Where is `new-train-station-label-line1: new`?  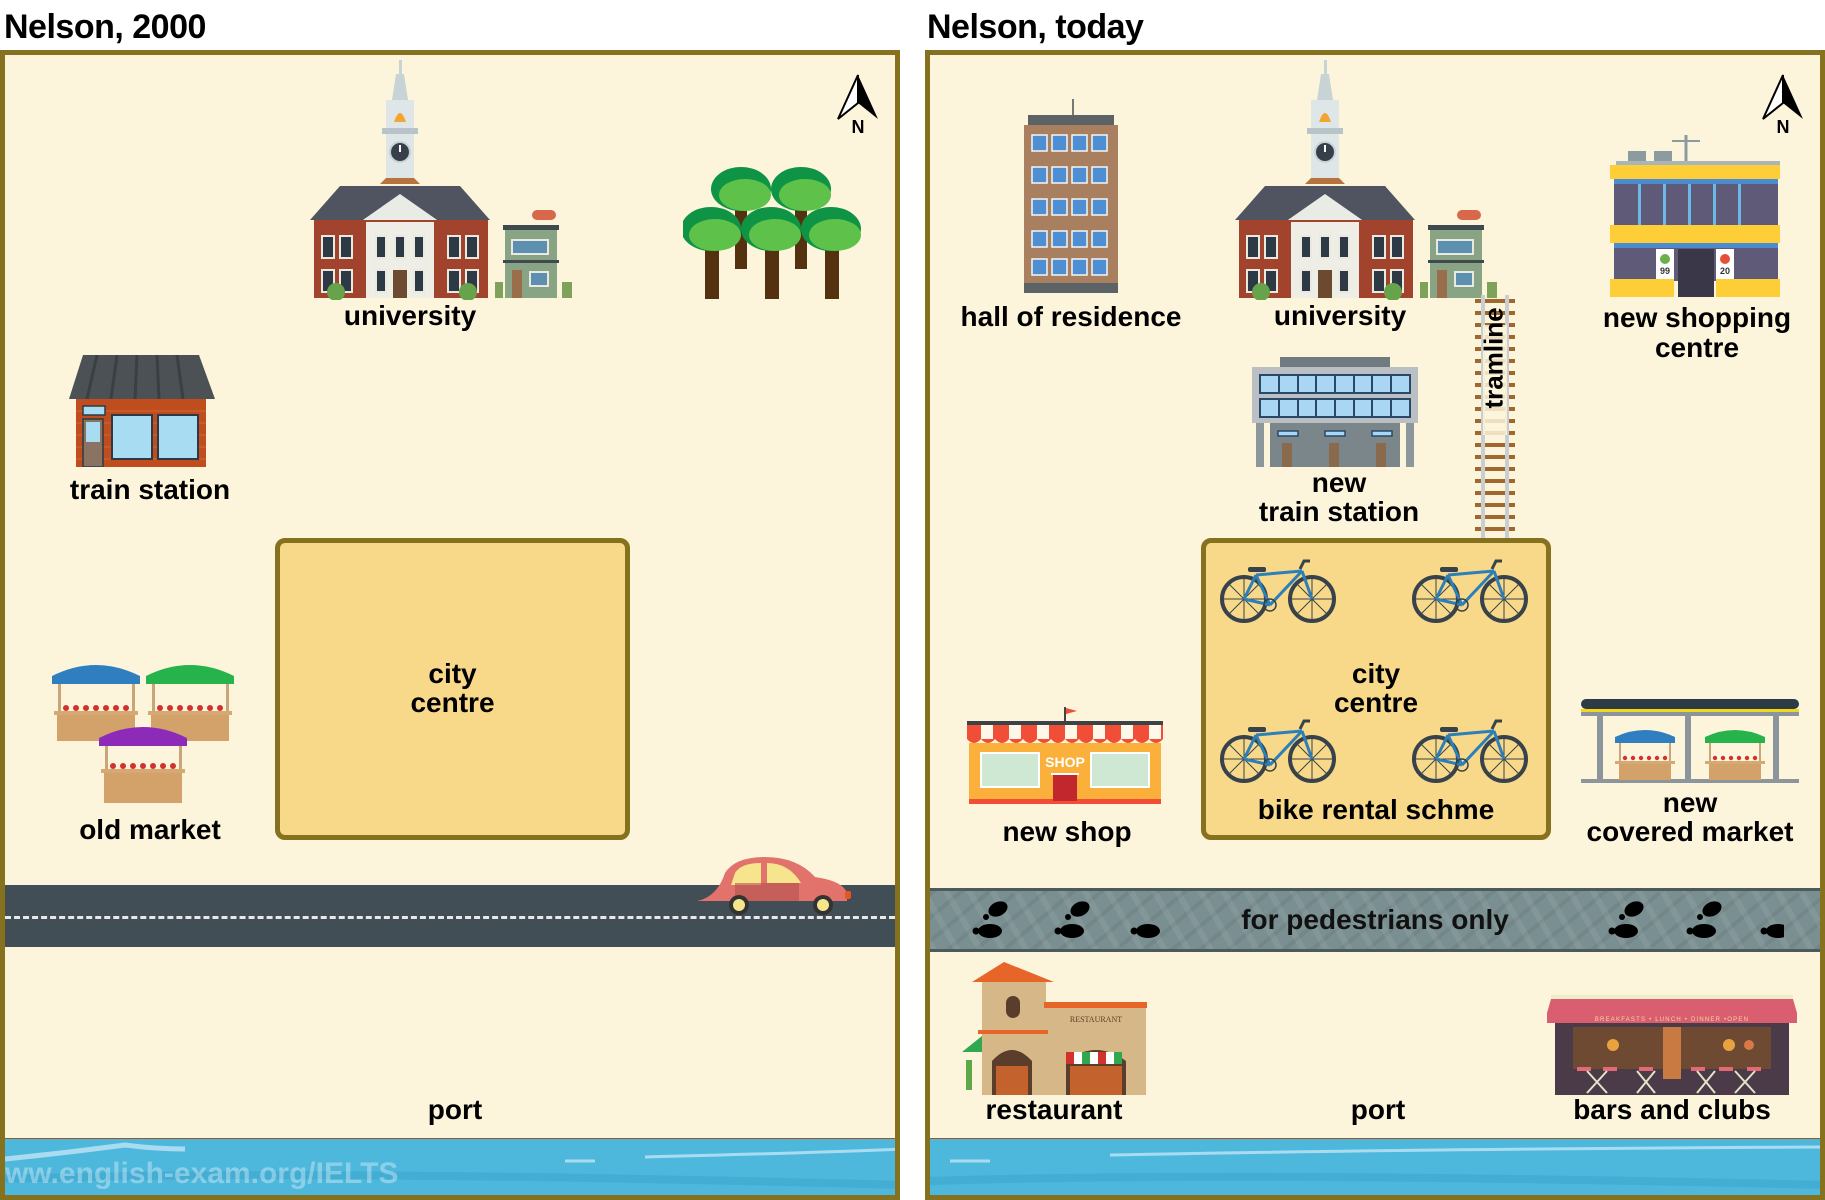
new-train-station-label-line1: new is located at coordinates (1339, 482).